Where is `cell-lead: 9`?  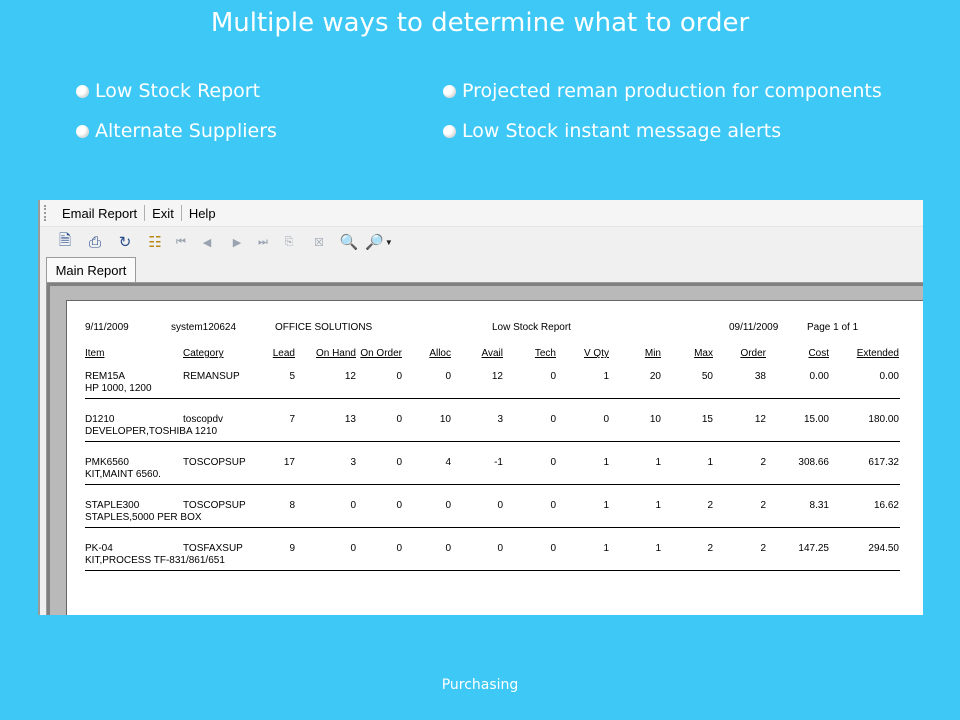
cell-lead: 9 is located at coordinates (292, 548).